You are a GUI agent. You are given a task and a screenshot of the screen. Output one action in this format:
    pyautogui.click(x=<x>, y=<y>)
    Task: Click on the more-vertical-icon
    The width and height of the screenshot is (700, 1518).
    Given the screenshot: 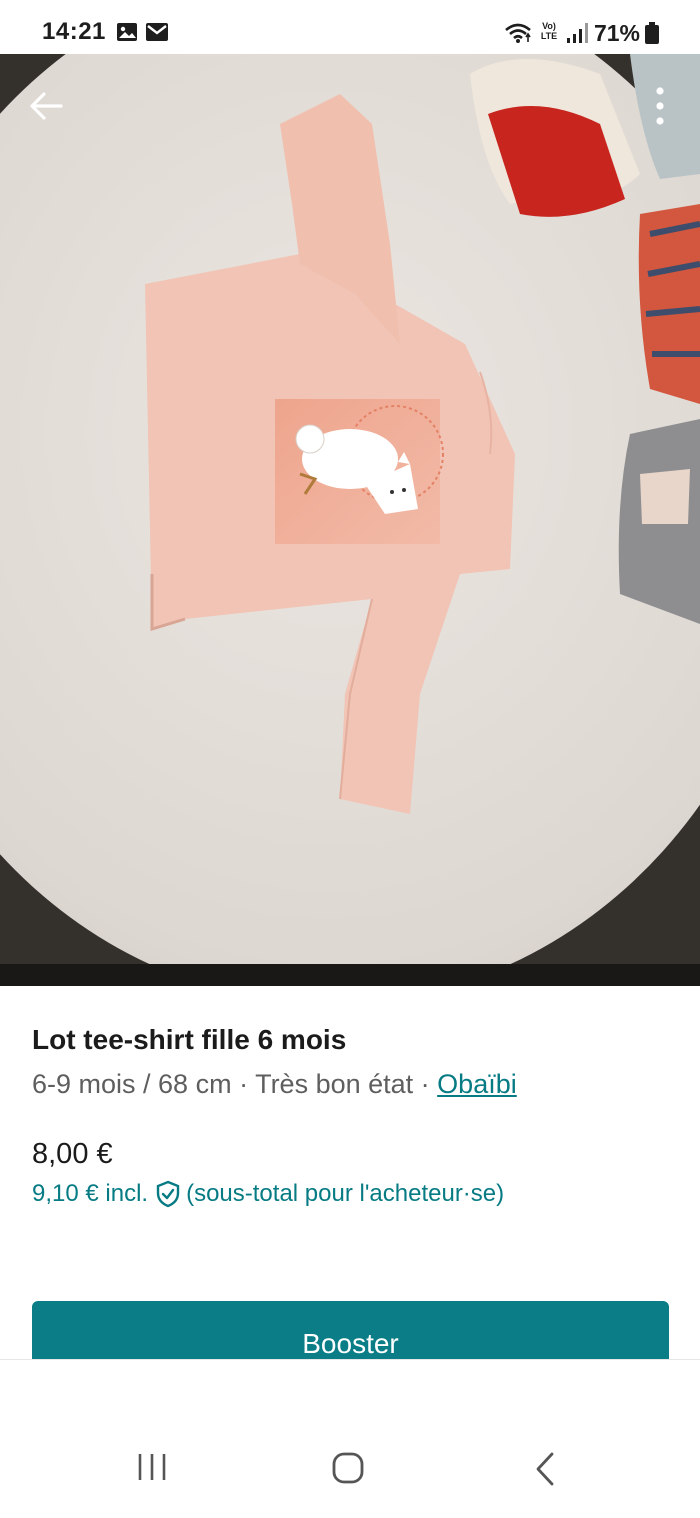 What is the action you would take?
    pyautogui.click(x=660, y=106)
    